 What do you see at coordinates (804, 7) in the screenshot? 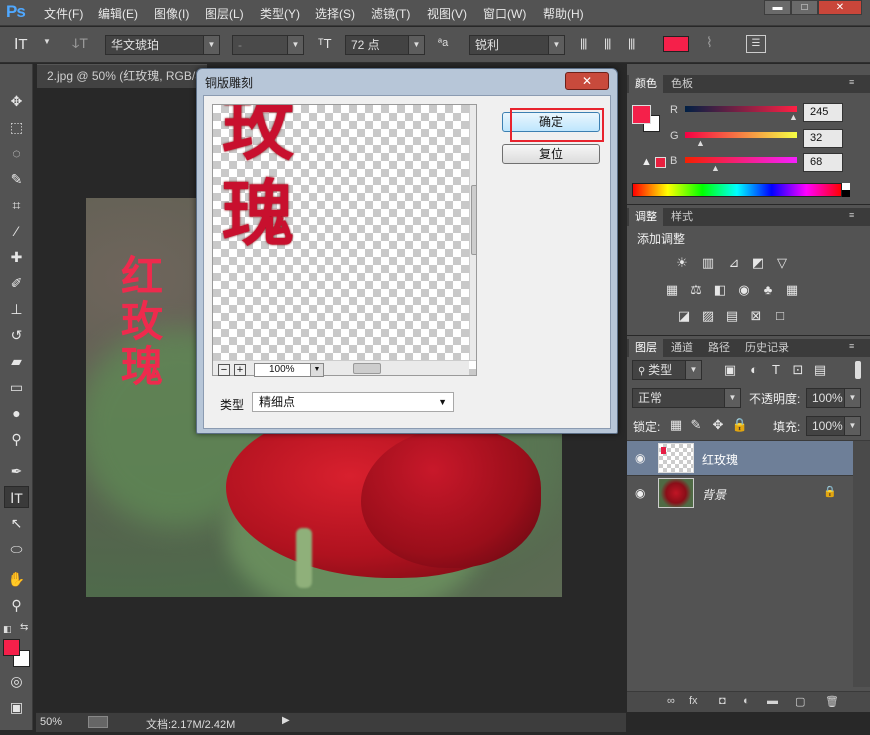
I see `restore-button: □` at bounding box center [804, 7].